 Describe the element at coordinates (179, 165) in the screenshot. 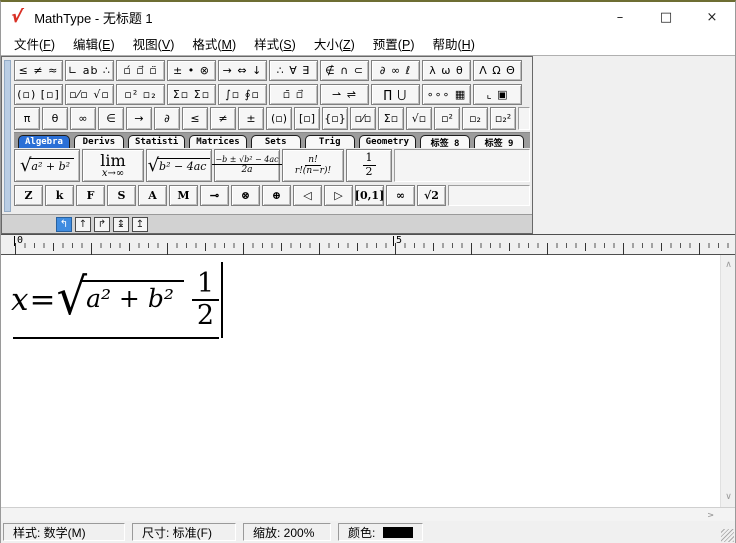

I see `template-sqrt-discriminant: √ b² − 4ac` at that location.